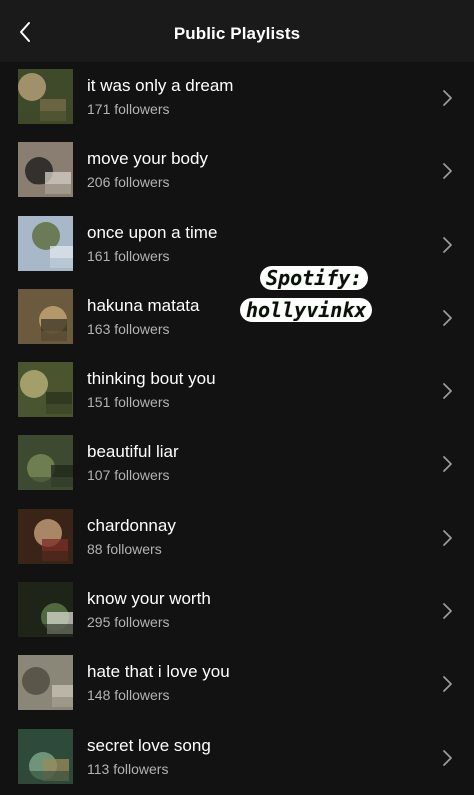 The width and height of the screenshot is (474, 795). I want to click on playlist-row: know your worth 295 followers, so click(237, 611).